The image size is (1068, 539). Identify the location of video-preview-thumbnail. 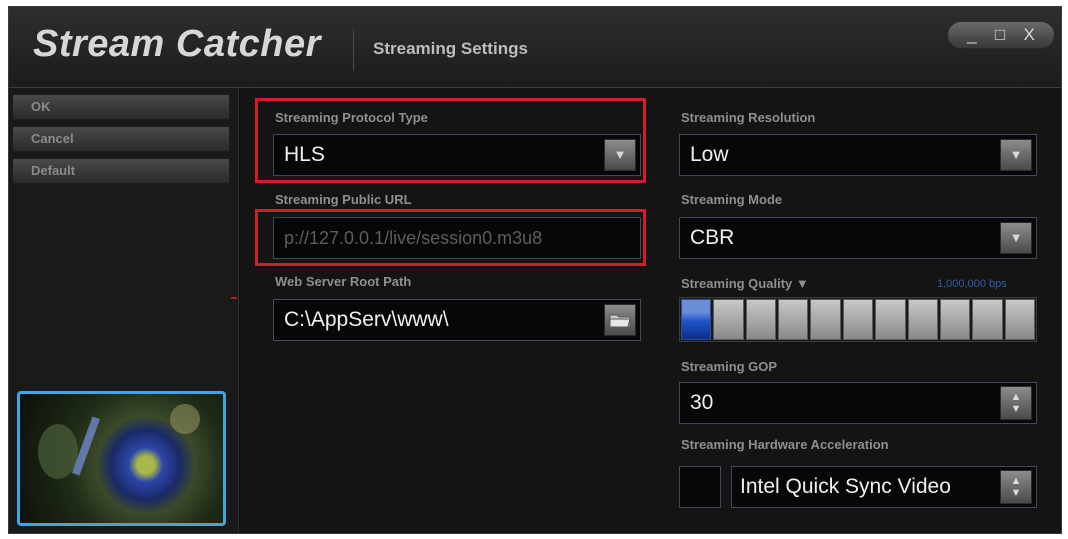
(121, 458).